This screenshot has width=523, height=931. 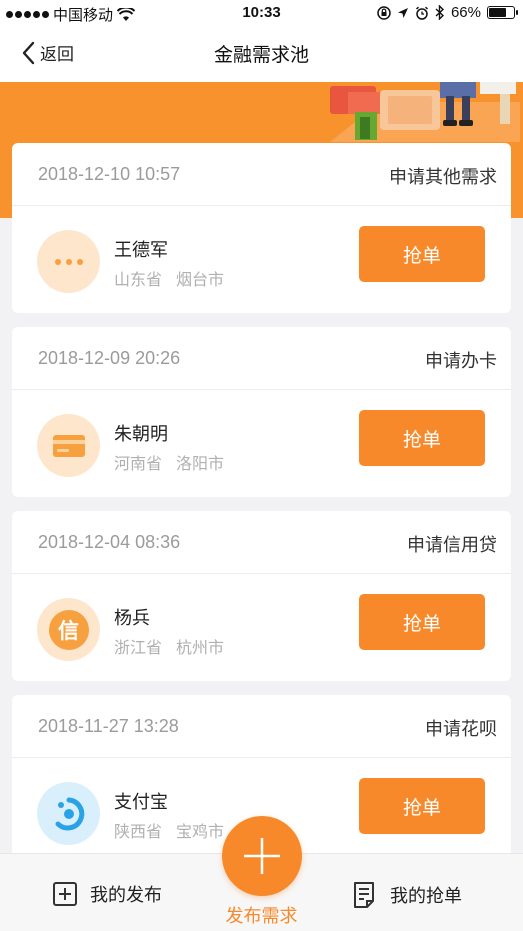 What do you see at coordinates (461, 729) in the screenshot?
I see `request-type: 申请花呗` at bounding box center [461, 729].